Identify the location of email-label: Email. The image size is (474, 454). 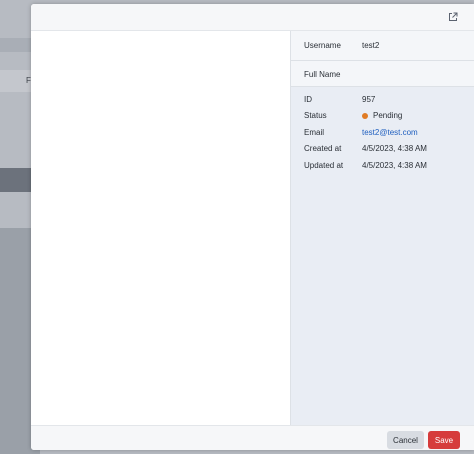
(314, 132).